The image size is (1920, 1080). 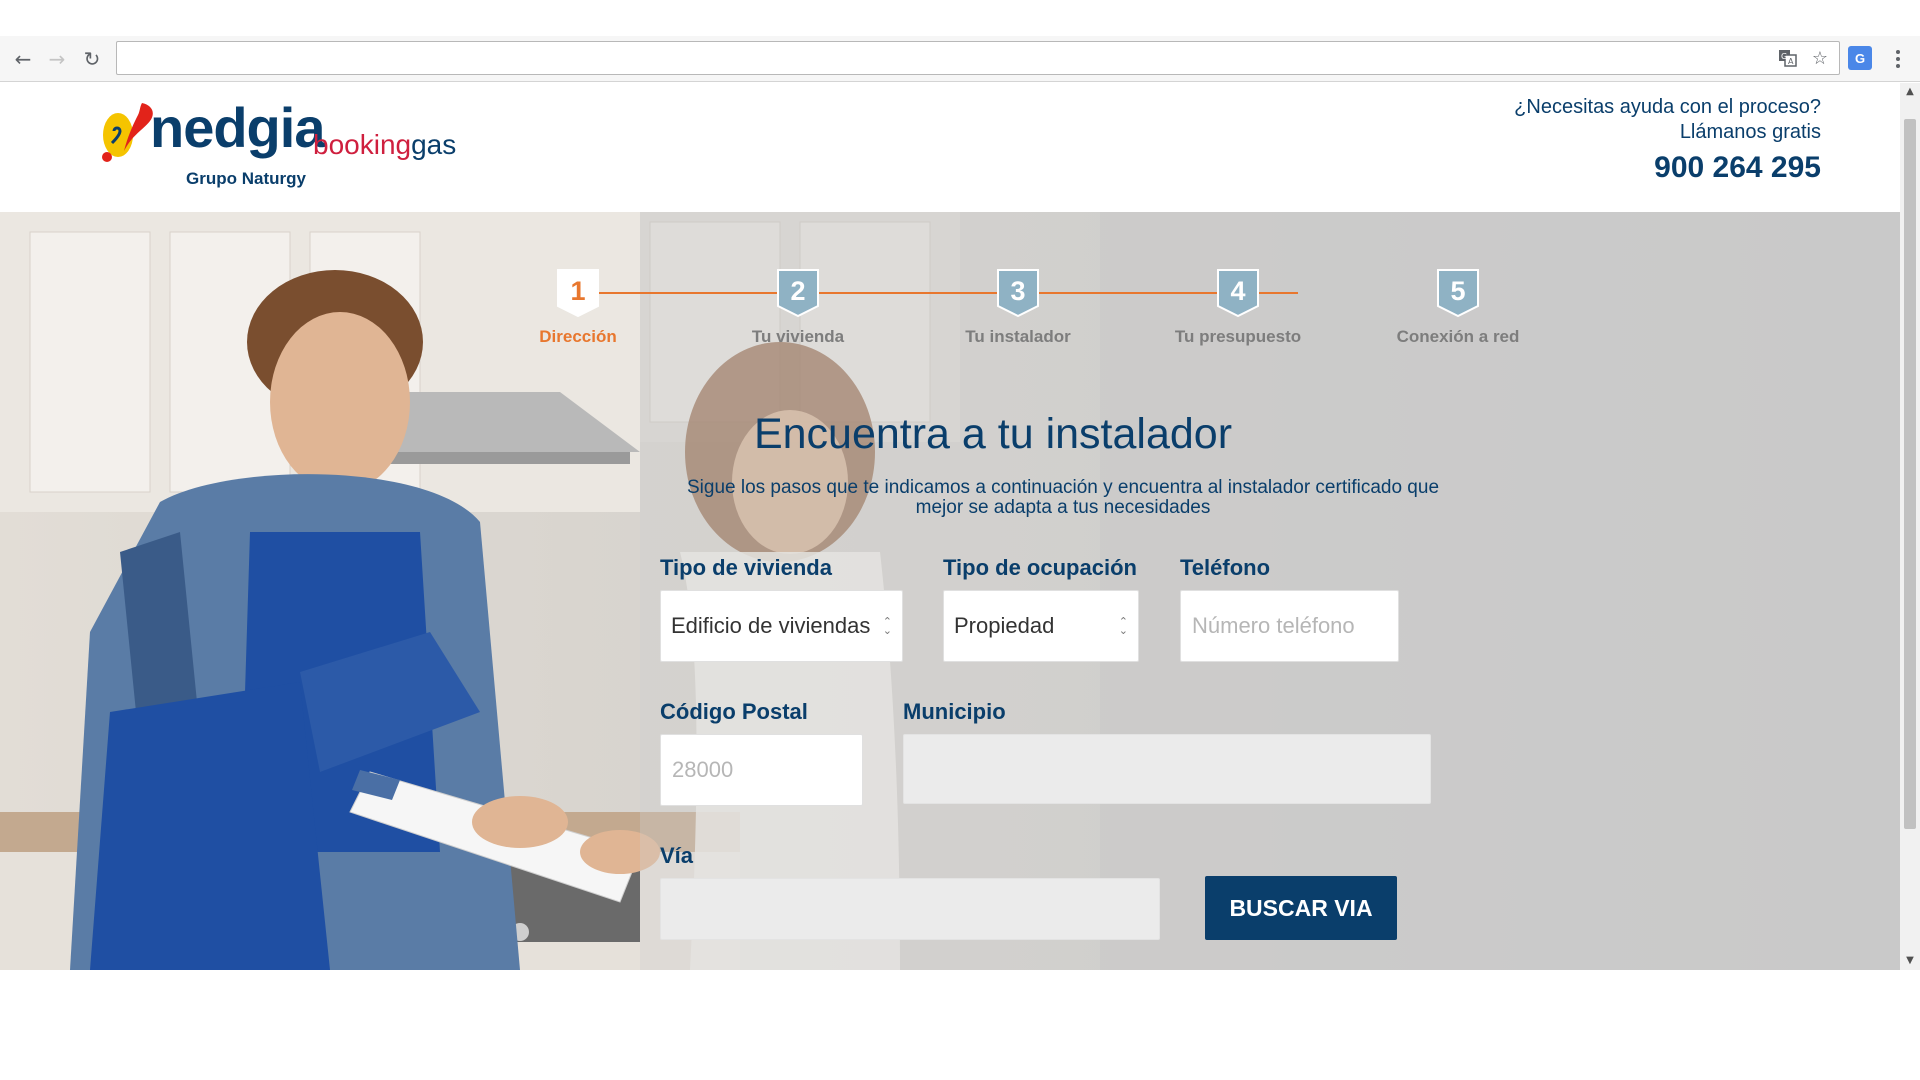 What do you see at coordinates (1458, 336) in the screenshot?
I see `step-label: Conexión a red` at bounding box center [1458, 336].